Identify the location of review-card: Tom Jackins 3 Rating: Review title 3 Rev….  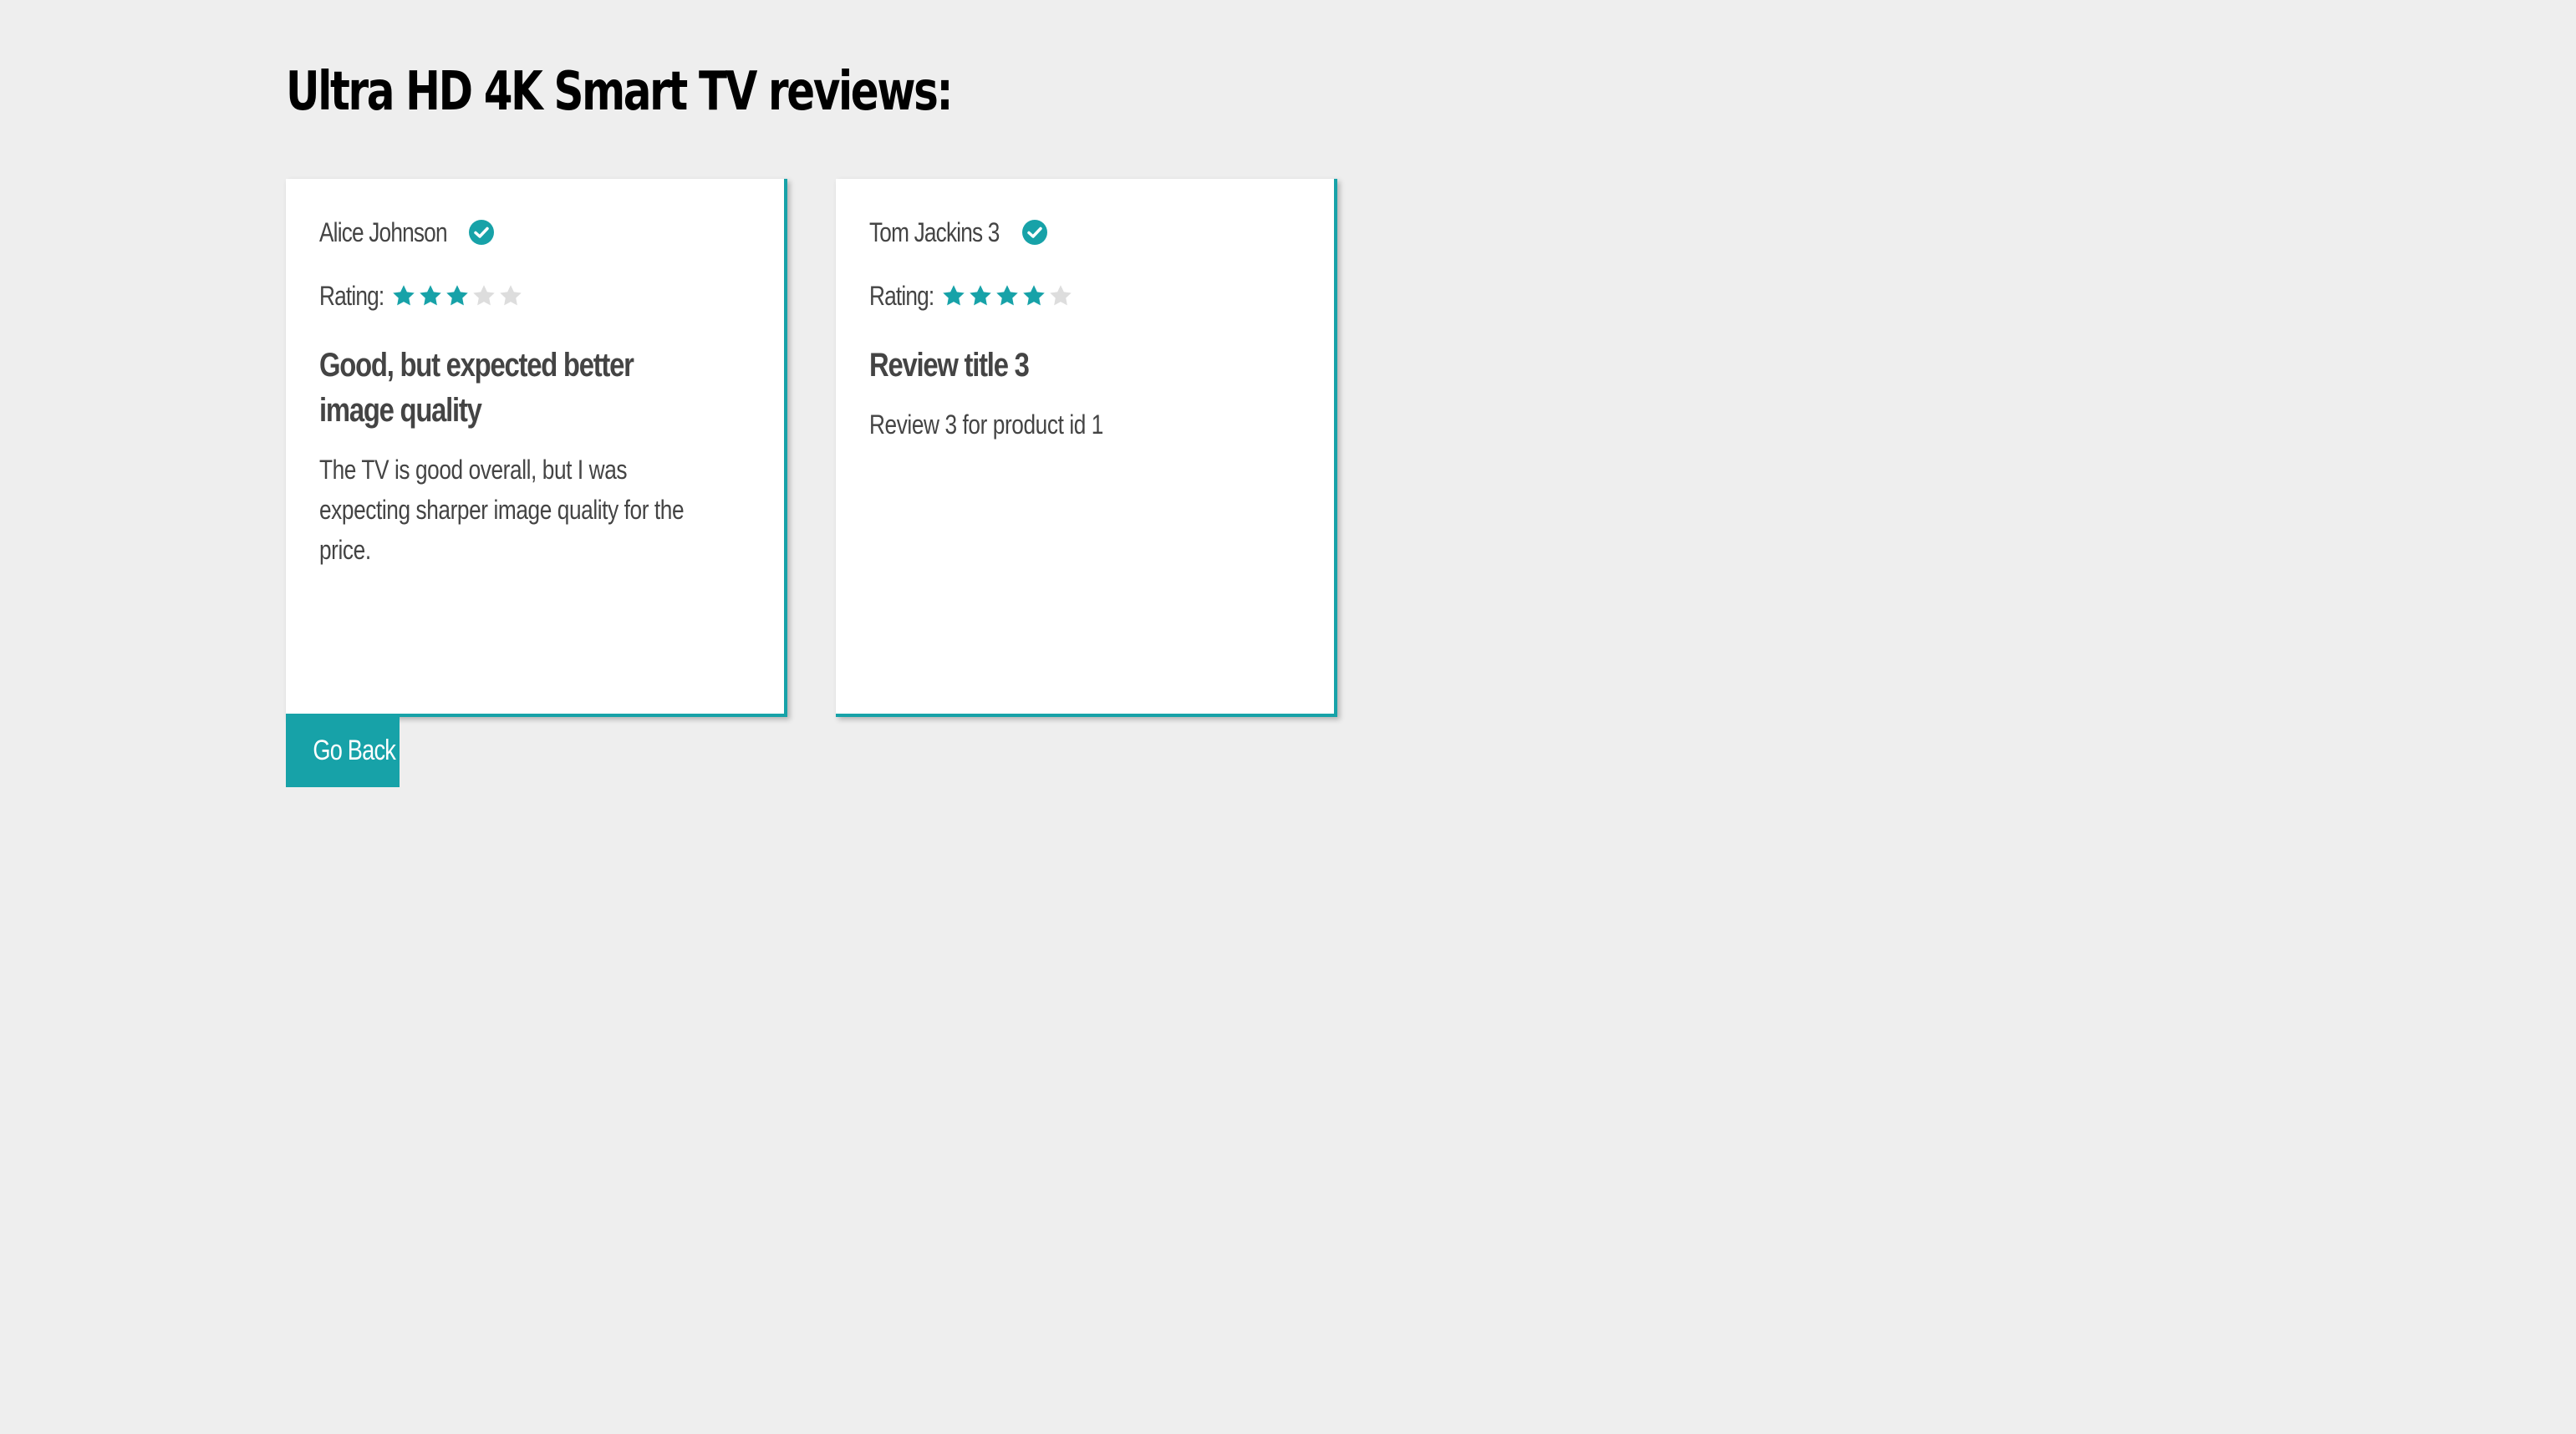
(1086, 448).